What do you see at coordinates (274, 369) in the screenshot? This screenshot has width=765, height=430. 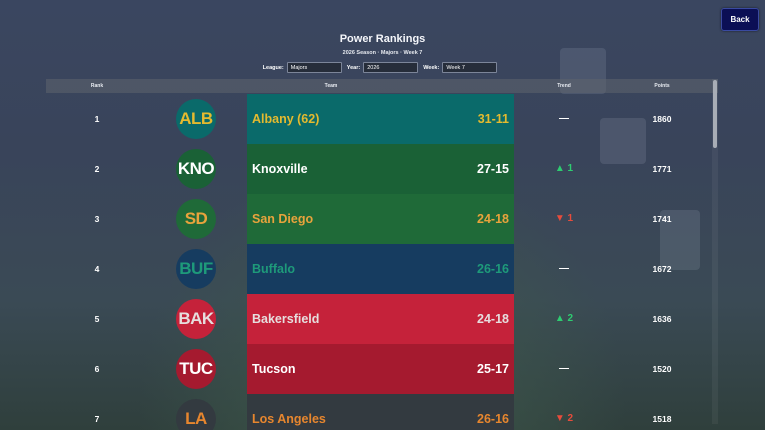 I see `team-name: Tucson` at bounding box center [274, 369].